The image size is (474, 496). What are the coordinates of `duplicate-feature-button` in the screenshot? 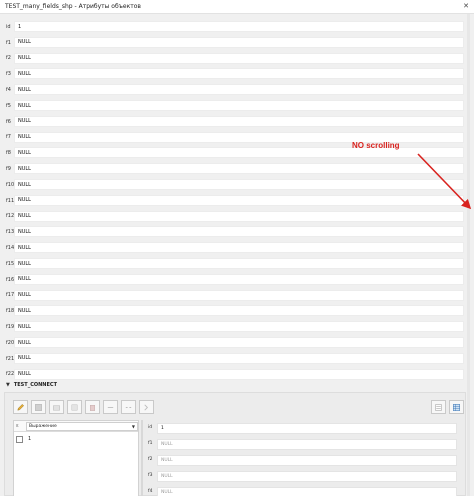 It's located at (74, 407).